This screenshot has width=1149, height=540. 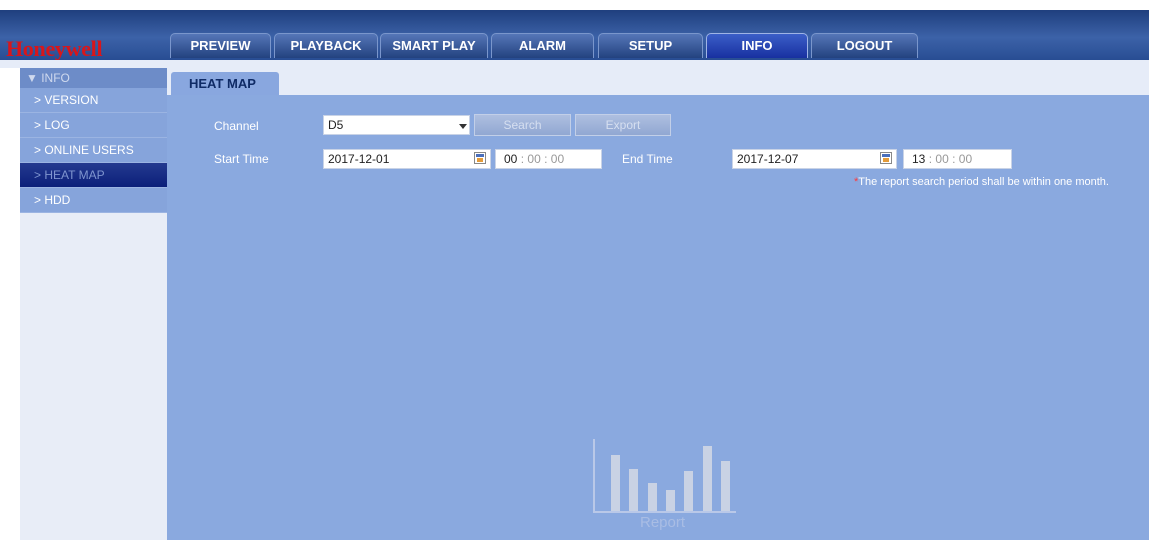 What do you see at coordinates (942, 159) in the screenshot?
I see `end-minute: 00` at bounding box center [942, 159].